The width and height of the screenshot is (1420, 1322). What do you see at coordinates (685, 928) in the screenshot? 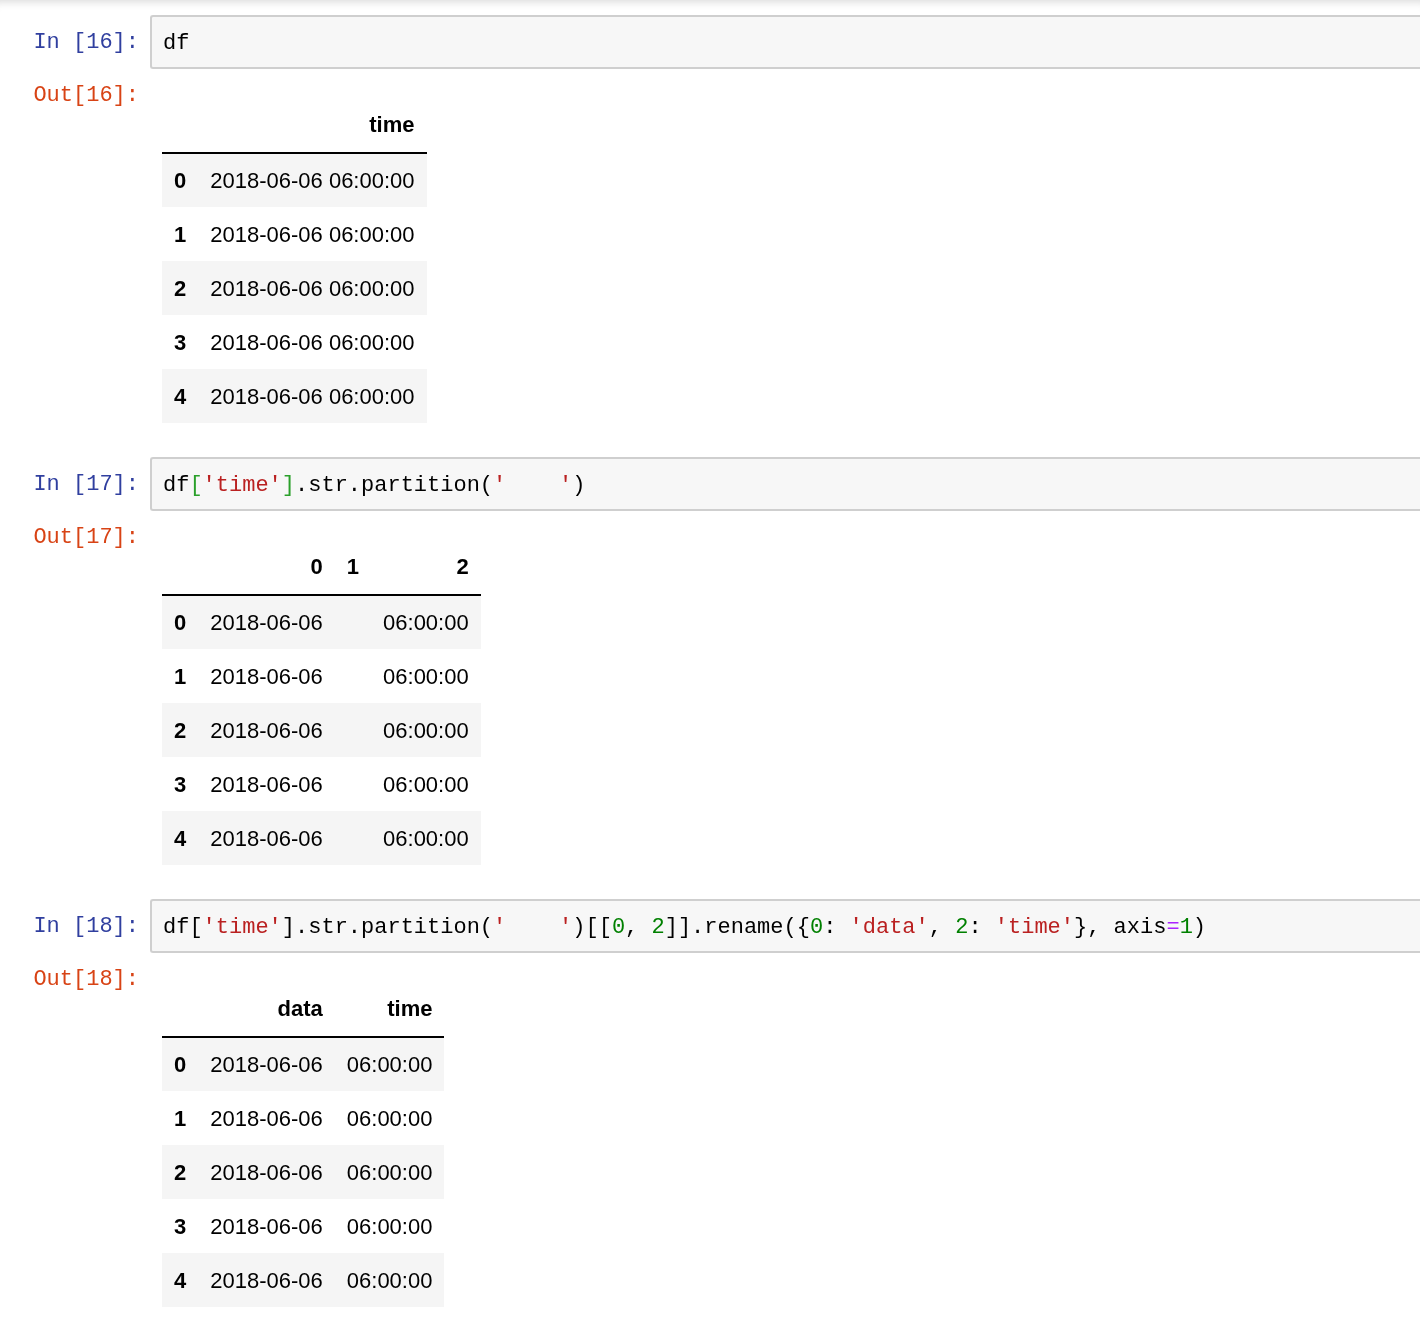
I see `code-line: df['time'].str.partition(' ')[[0, 2]].rename({0: 'data', 2: 'time'}, axis=1)` at bounding box center [685, 928].